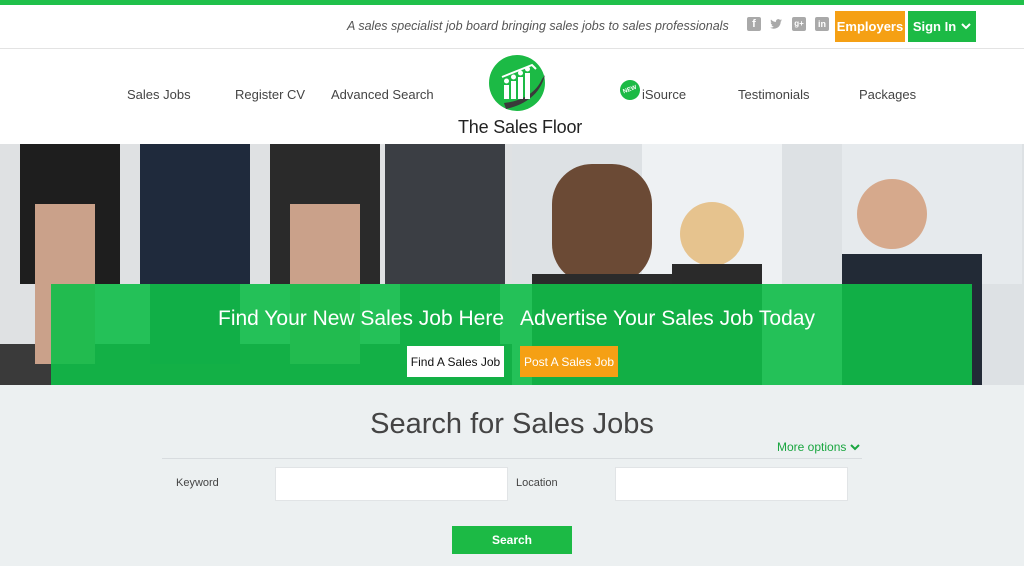 The height and width of the screenshot is (566, 1024). I want to click on sign-in-button: Sign In, so click(942, 26).